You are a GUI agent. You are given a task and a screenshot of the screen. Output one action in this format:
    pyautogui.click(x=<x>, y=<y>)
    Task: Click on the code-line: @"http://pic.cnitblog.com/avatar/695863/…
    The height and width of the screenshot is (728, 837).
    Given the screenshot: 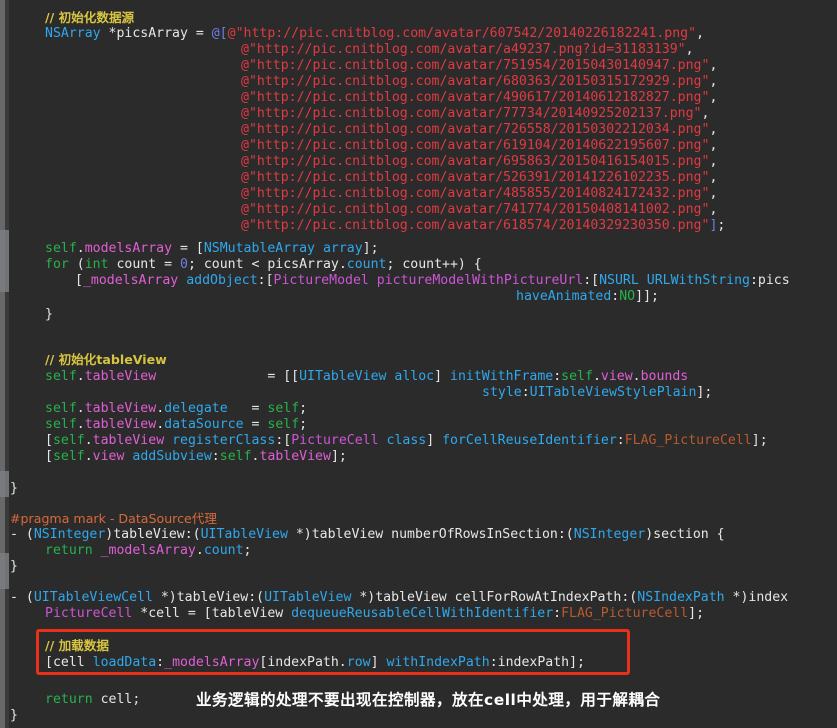 What is the action you would take?
    pyautogui.click(x=479, y=161)
    